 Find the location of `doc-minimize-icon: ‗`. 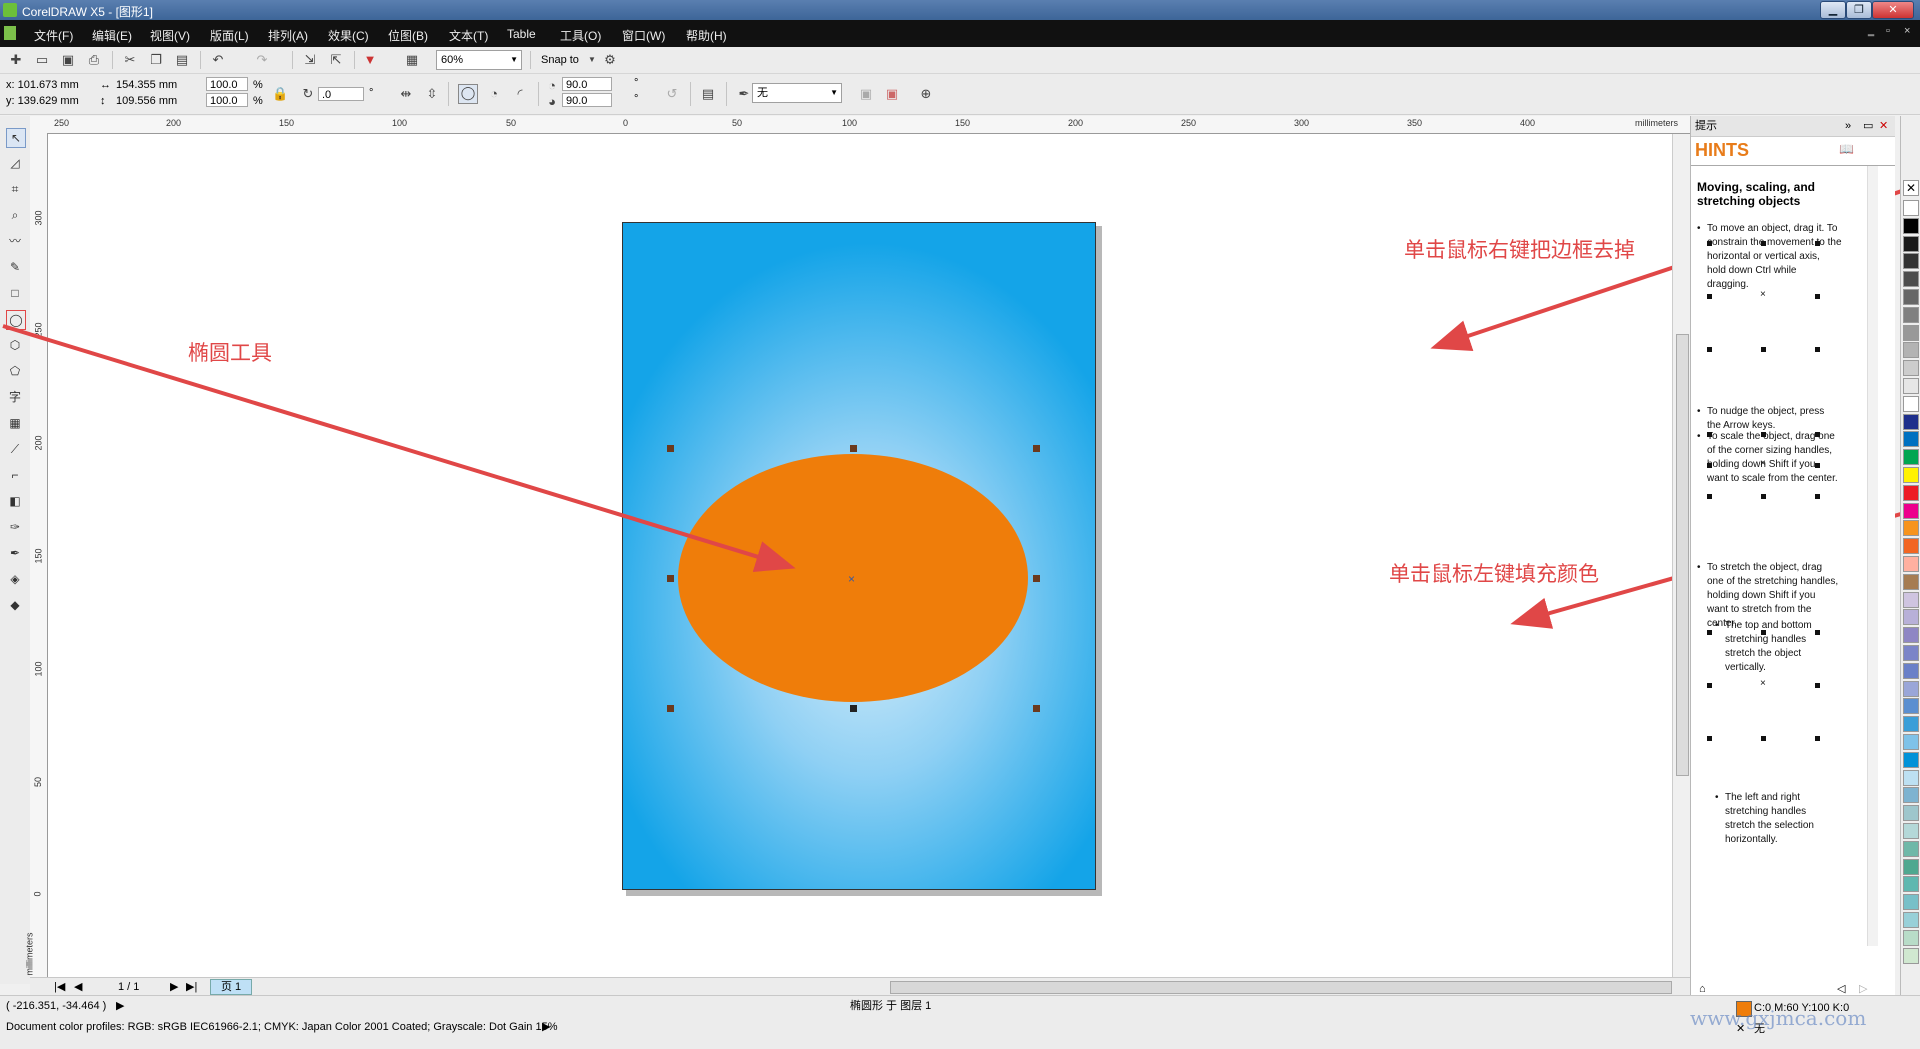

doc-minimize-icon: ‗ is located at coordinates (1871, 31).